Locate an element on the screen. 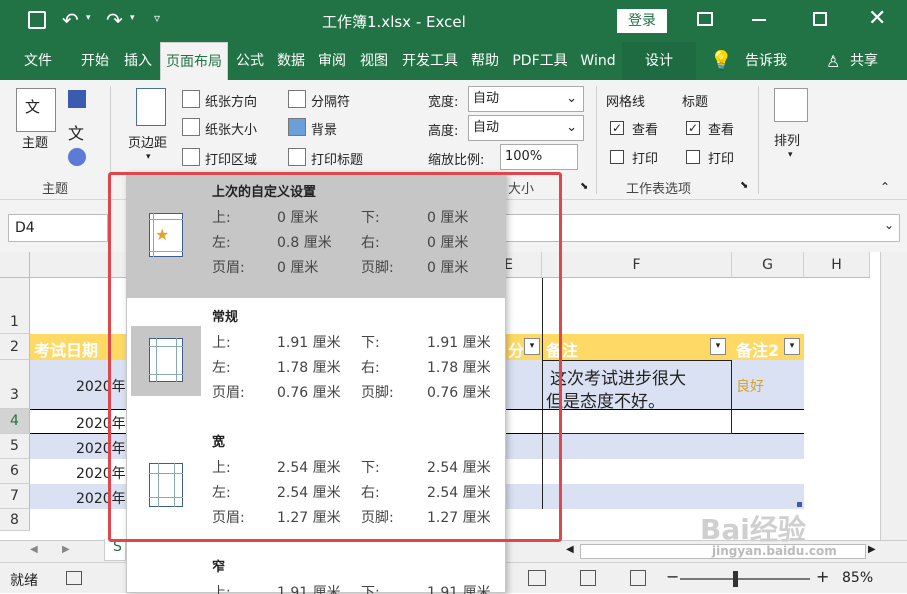  orientation-icon is located at coordinates (191, 99).